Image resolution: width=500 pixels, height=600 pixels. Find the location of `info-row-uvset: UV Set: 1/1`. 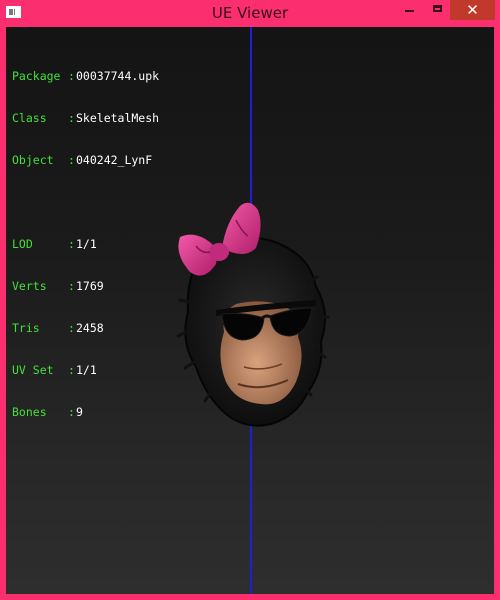

info-row-uvset: UV Set: 1/1 is located at coordinates (54, 370).